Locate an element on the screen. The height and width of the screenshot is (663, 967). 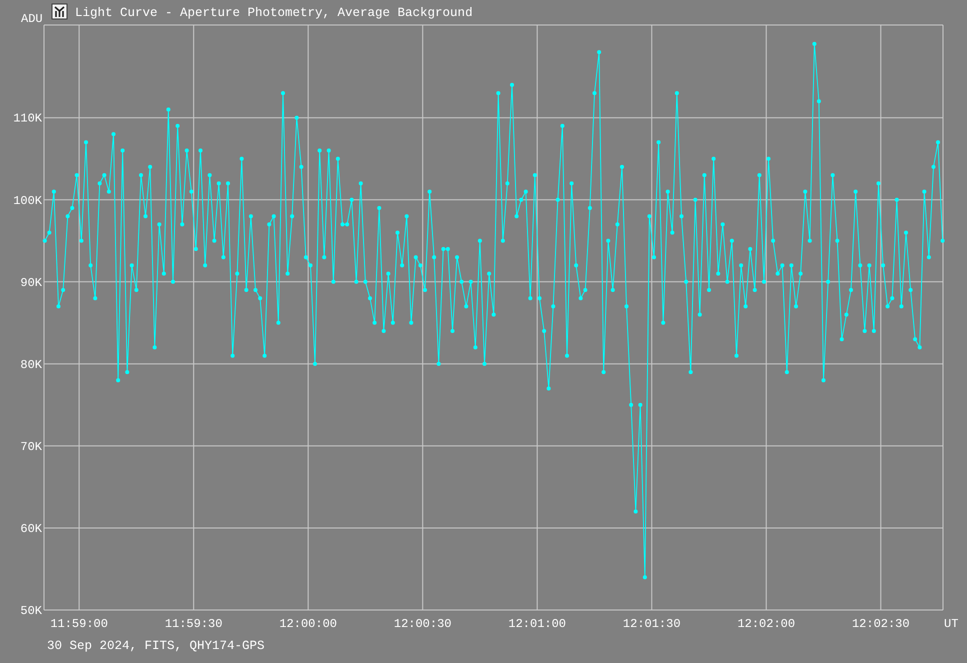
tick-label: 12:01:00 is located at coordinates (537, 624).